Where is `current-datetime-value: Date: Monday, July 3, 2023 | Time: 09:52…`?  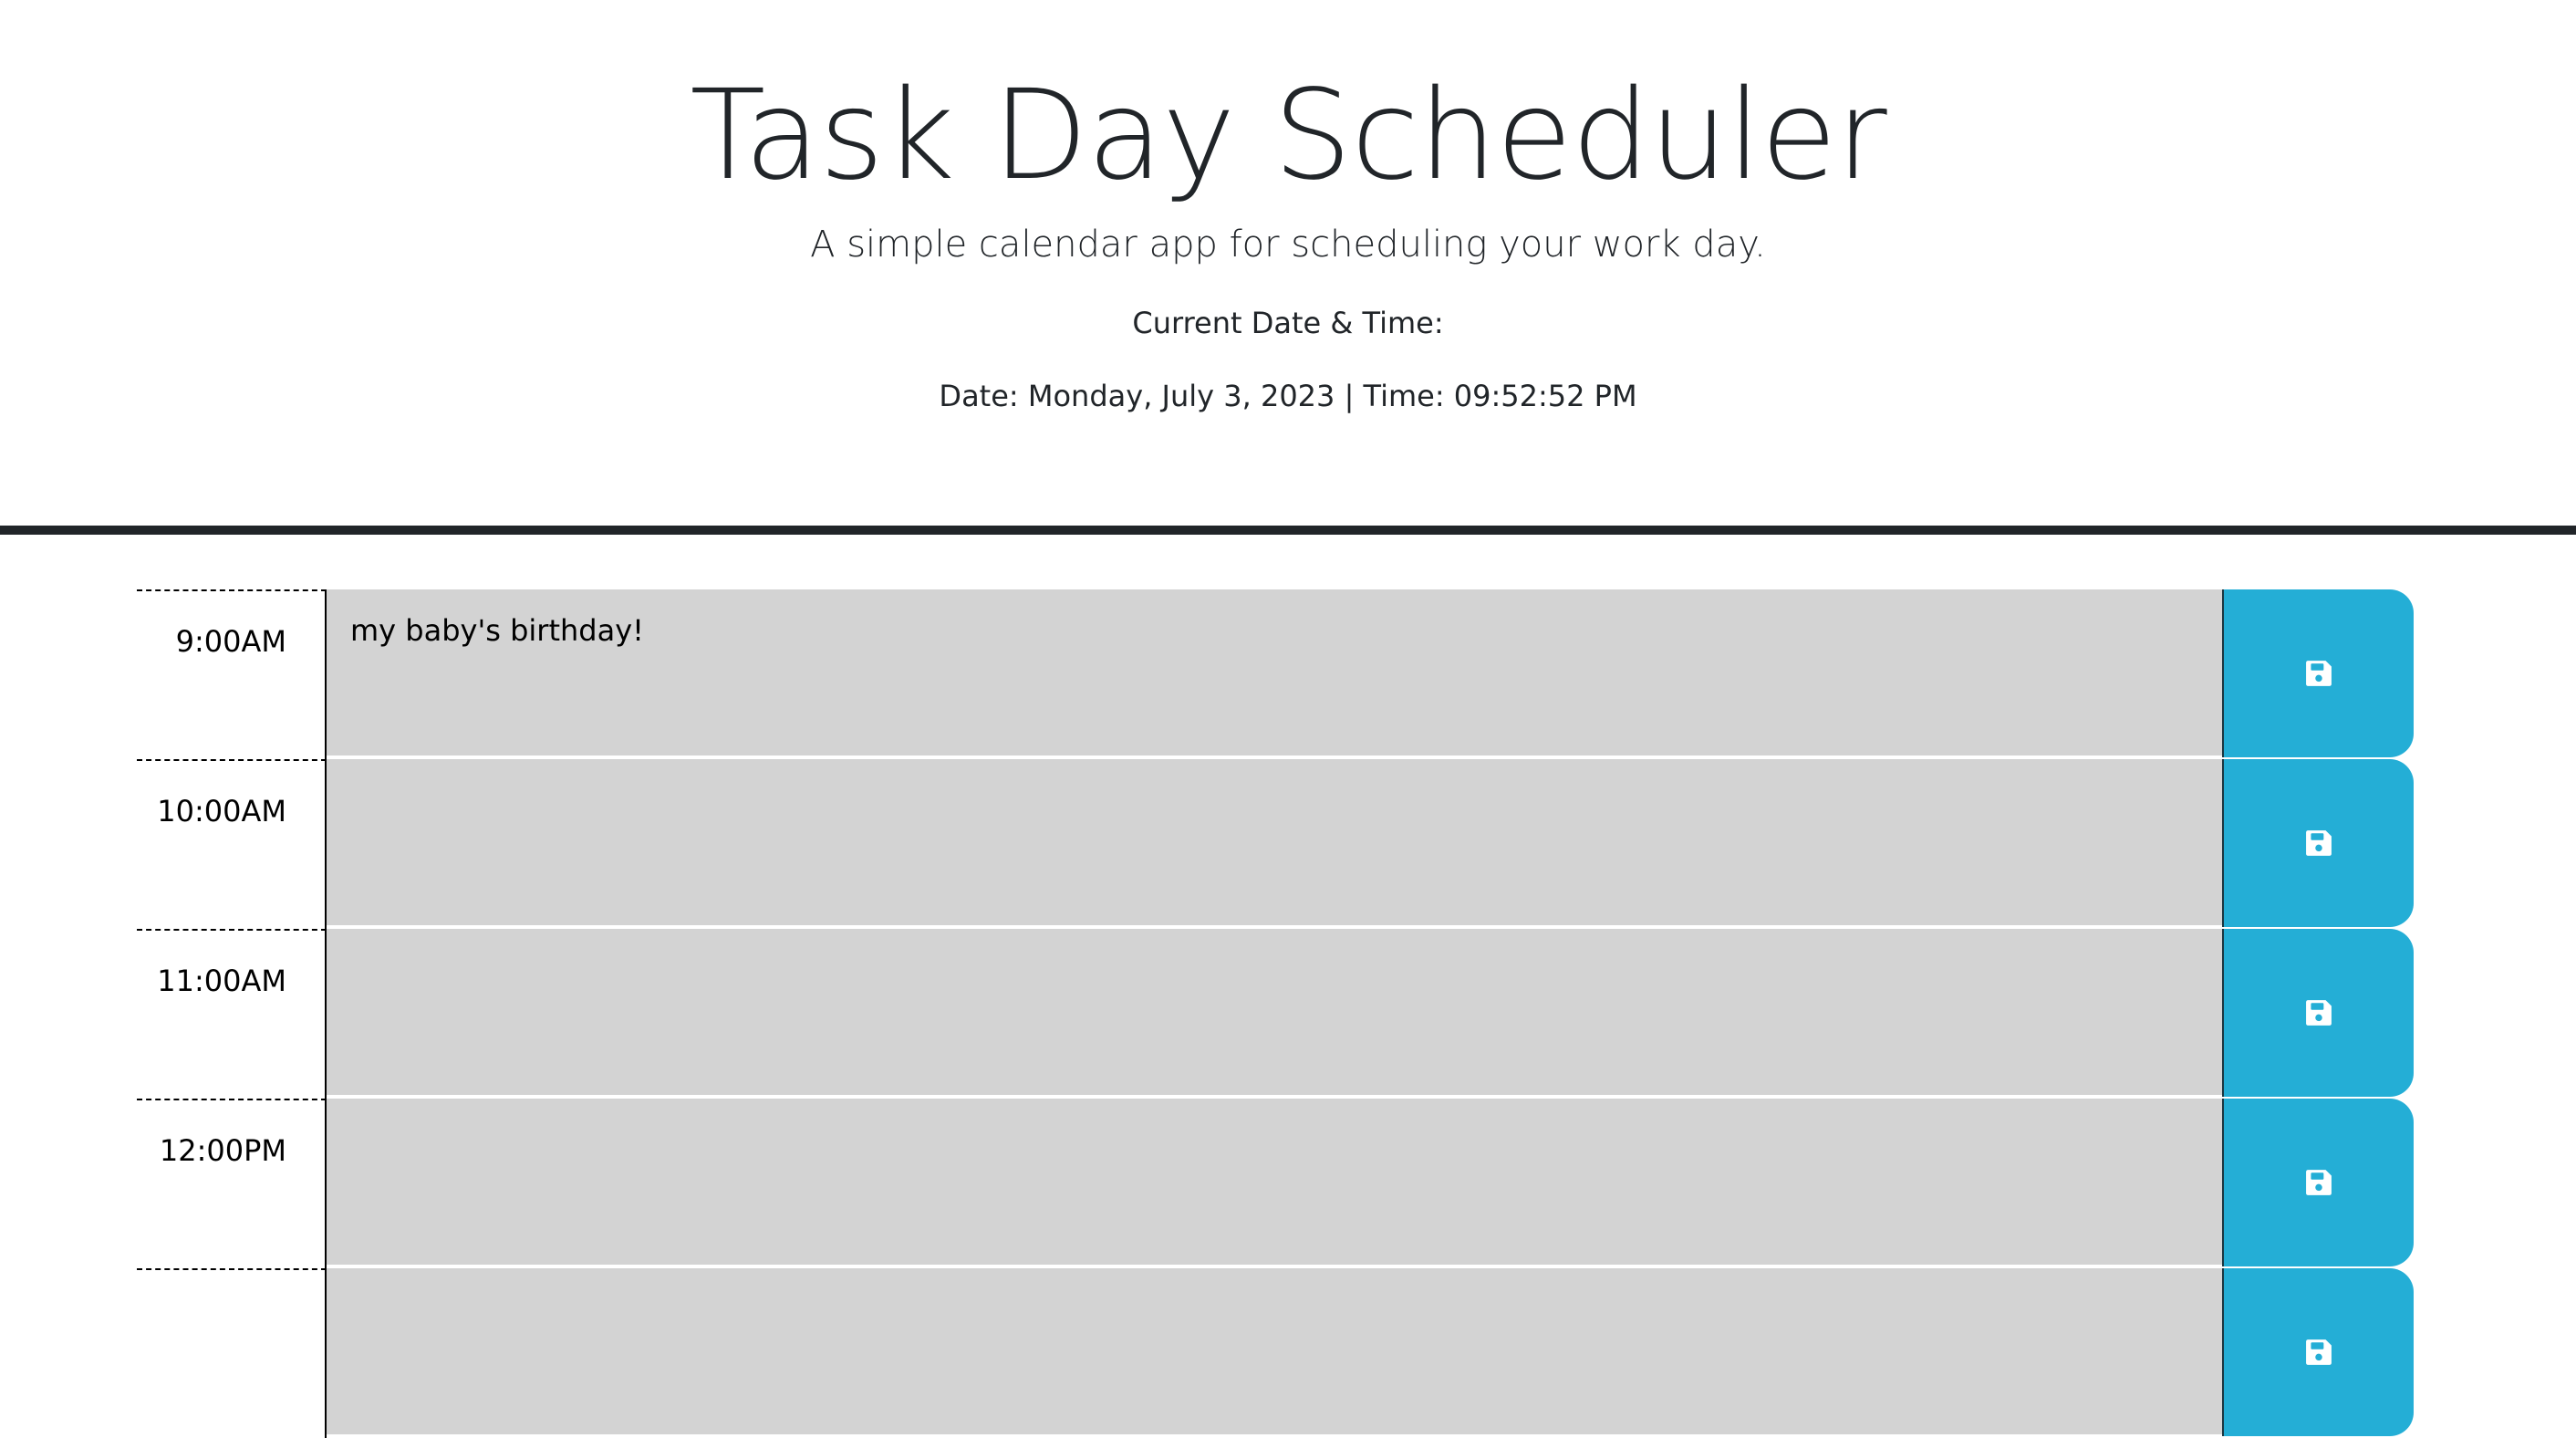 current-datetime-value: Date: Monday, July 3, 2023 | Time: 09:52… is located at coordinates (1288, 396).